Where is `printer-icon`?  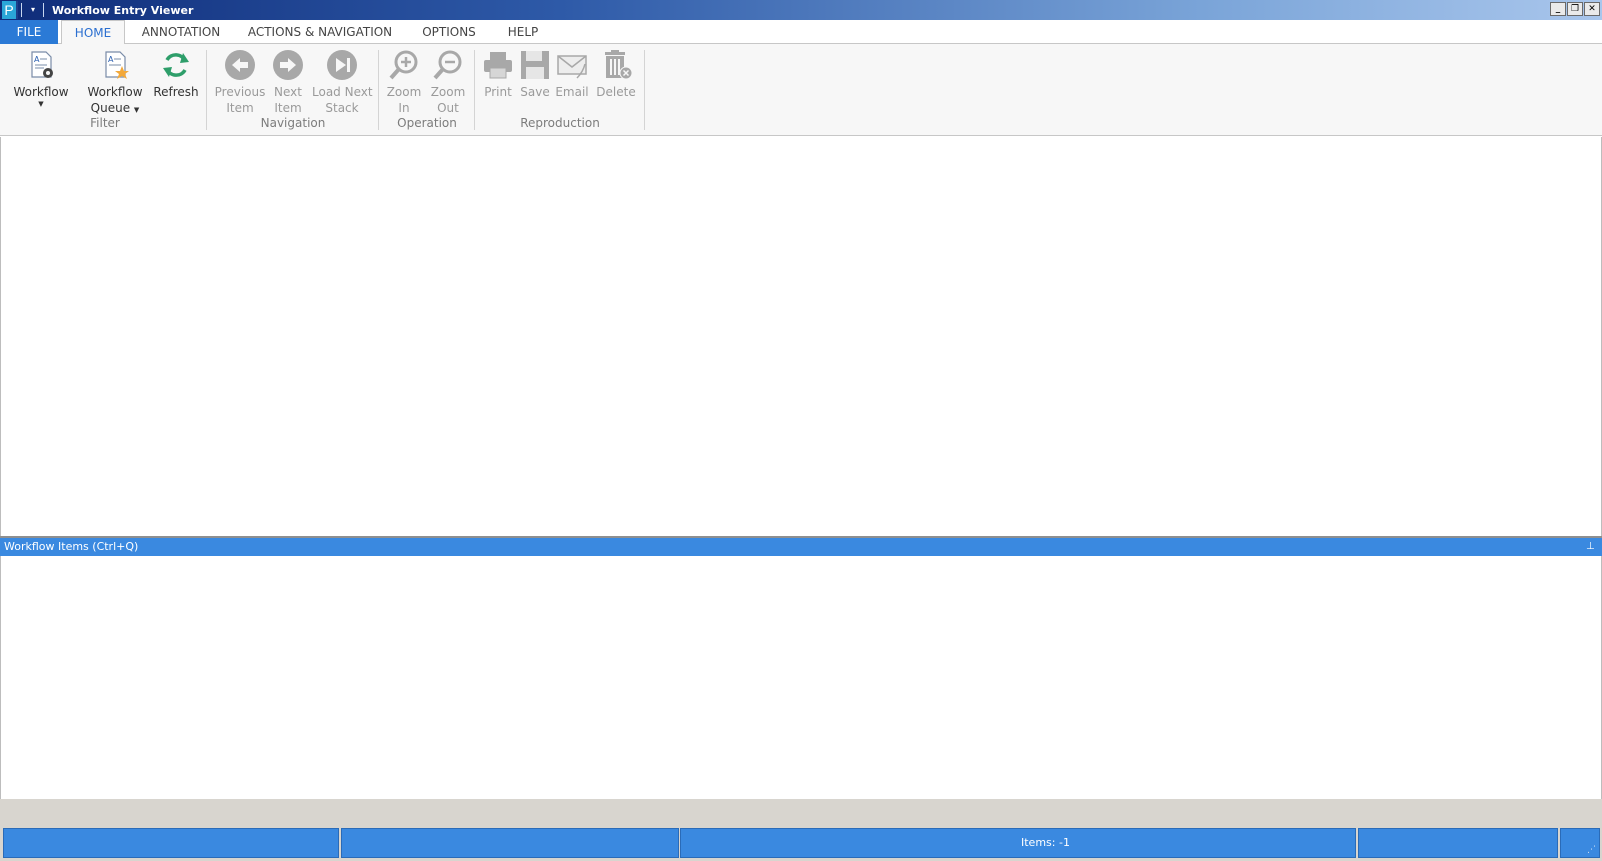
printer-icon is located at coordinates (498, 65).